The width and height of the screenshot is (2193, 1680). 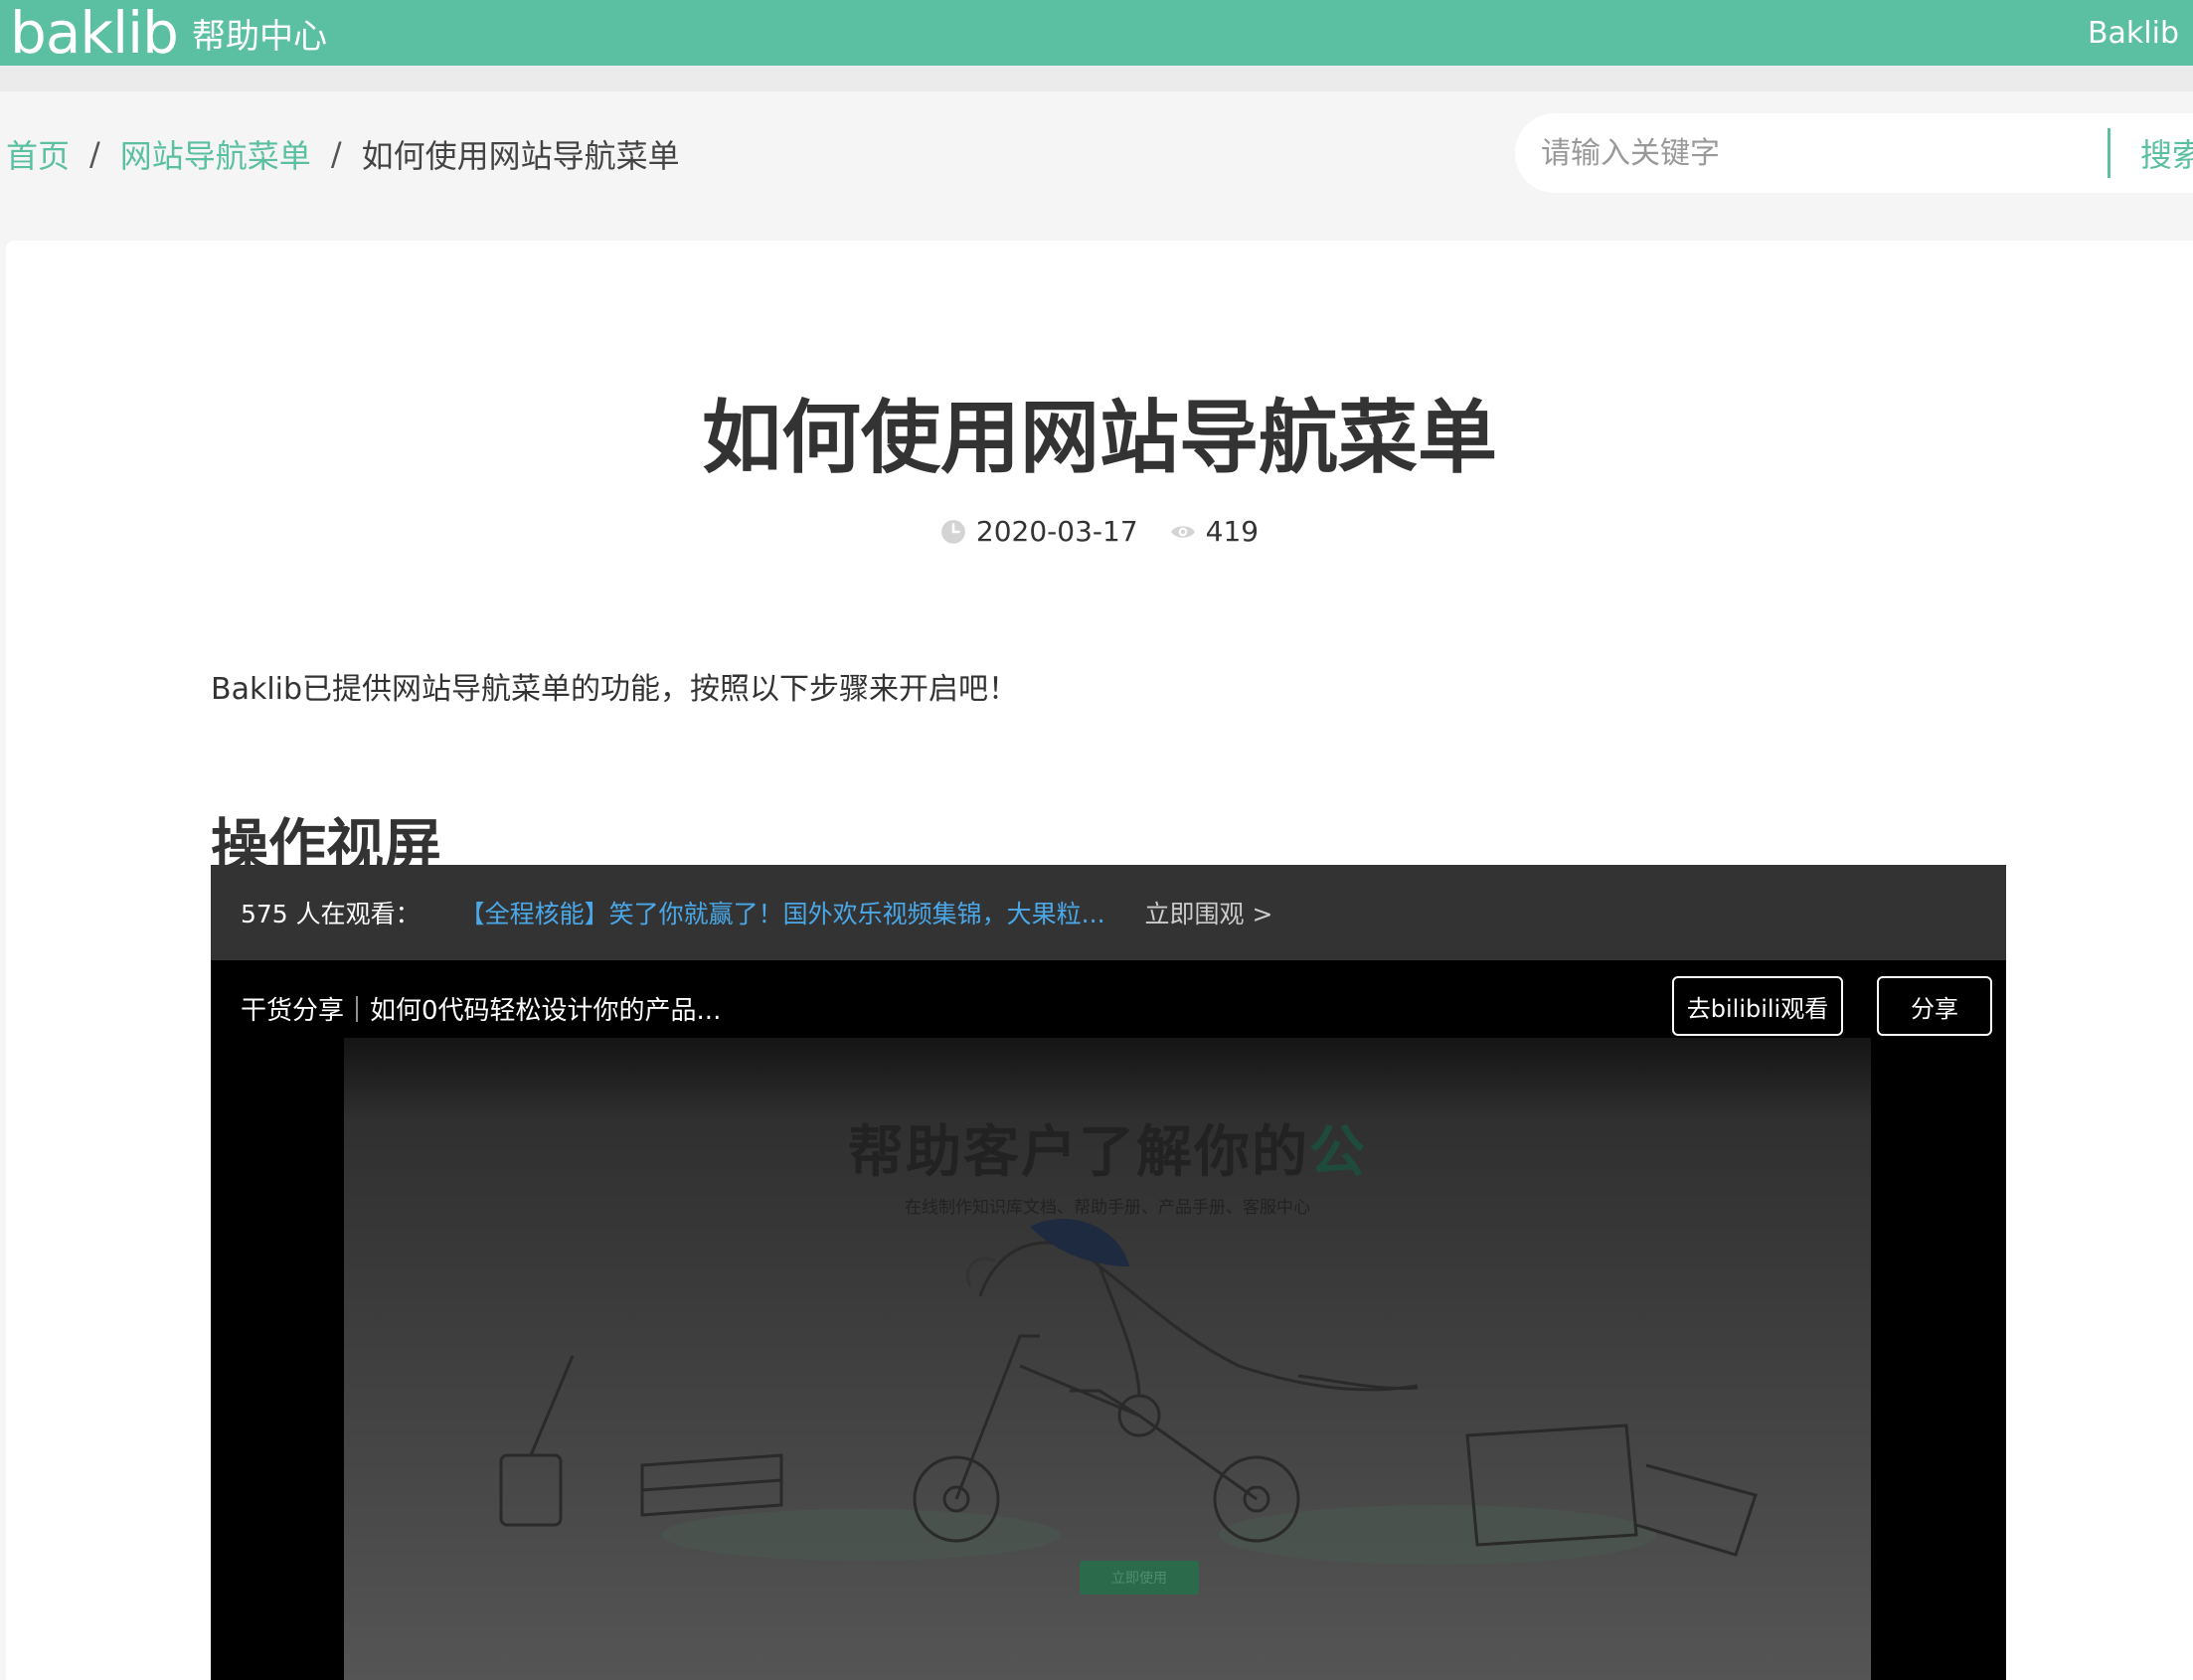 I want to click on watch-now-link: 立即围观 >, so click(x=1209, y=912).